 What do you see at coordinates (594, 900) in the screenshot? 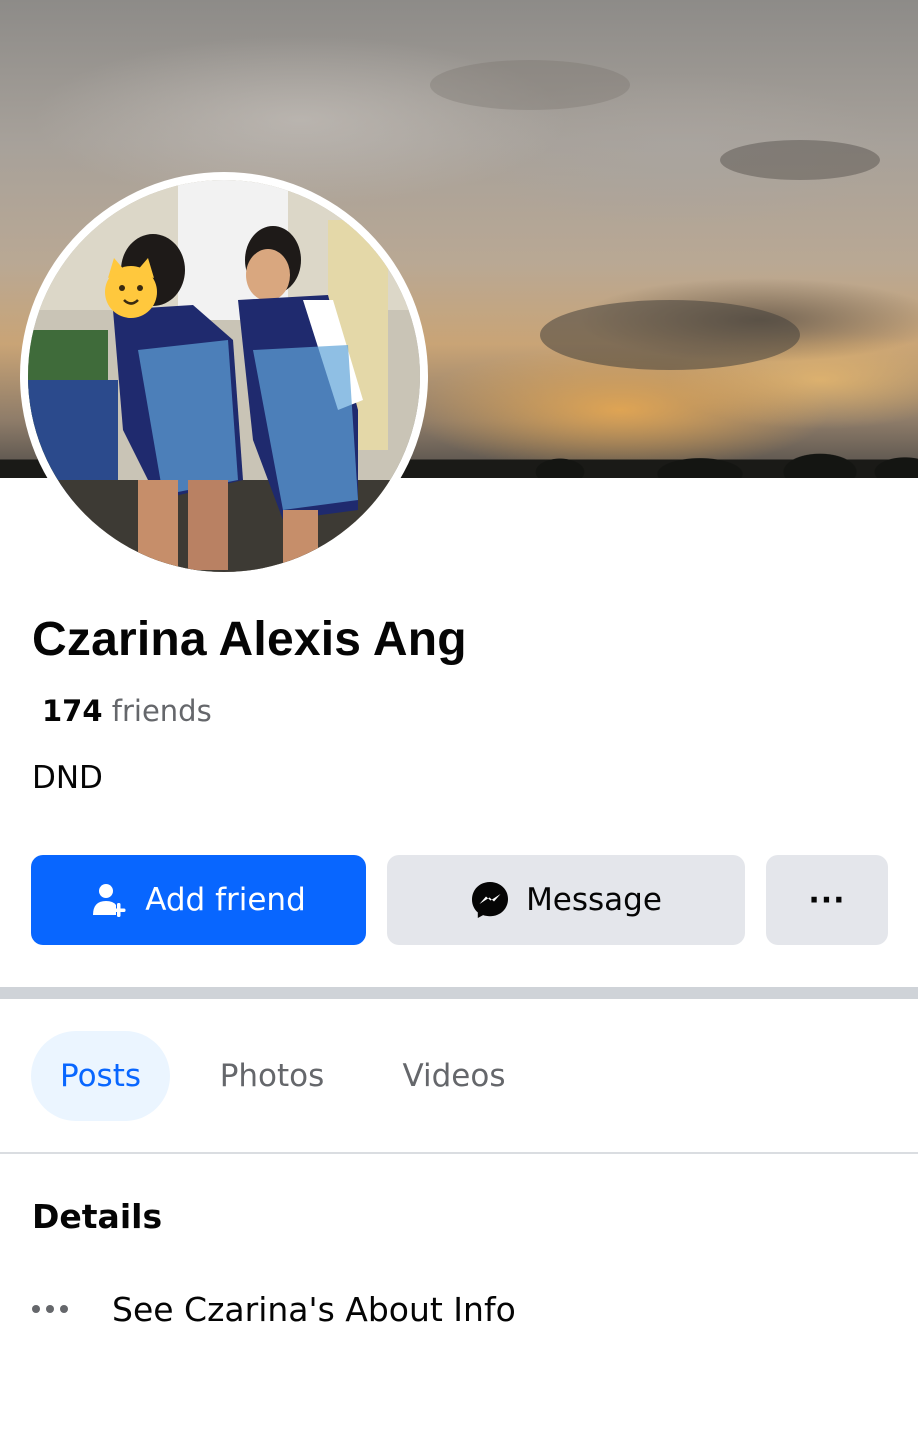
I see `message-label: Message` at bounding box center [594, 900].